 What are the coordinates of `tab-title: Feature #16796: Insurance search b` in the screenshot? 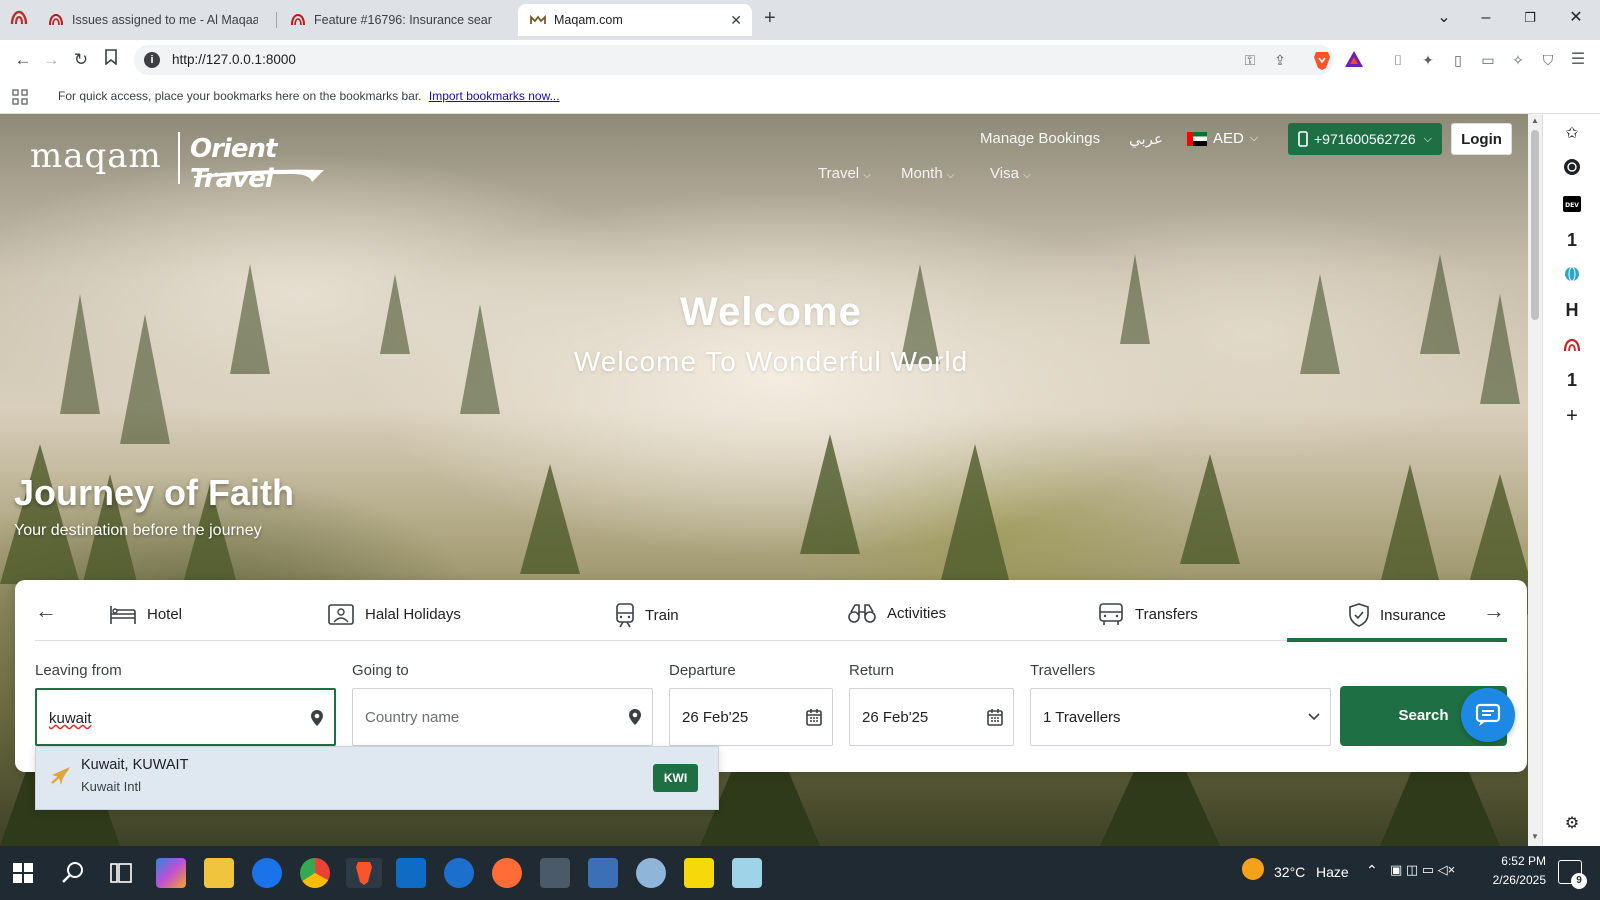 It's located at (403, 20).